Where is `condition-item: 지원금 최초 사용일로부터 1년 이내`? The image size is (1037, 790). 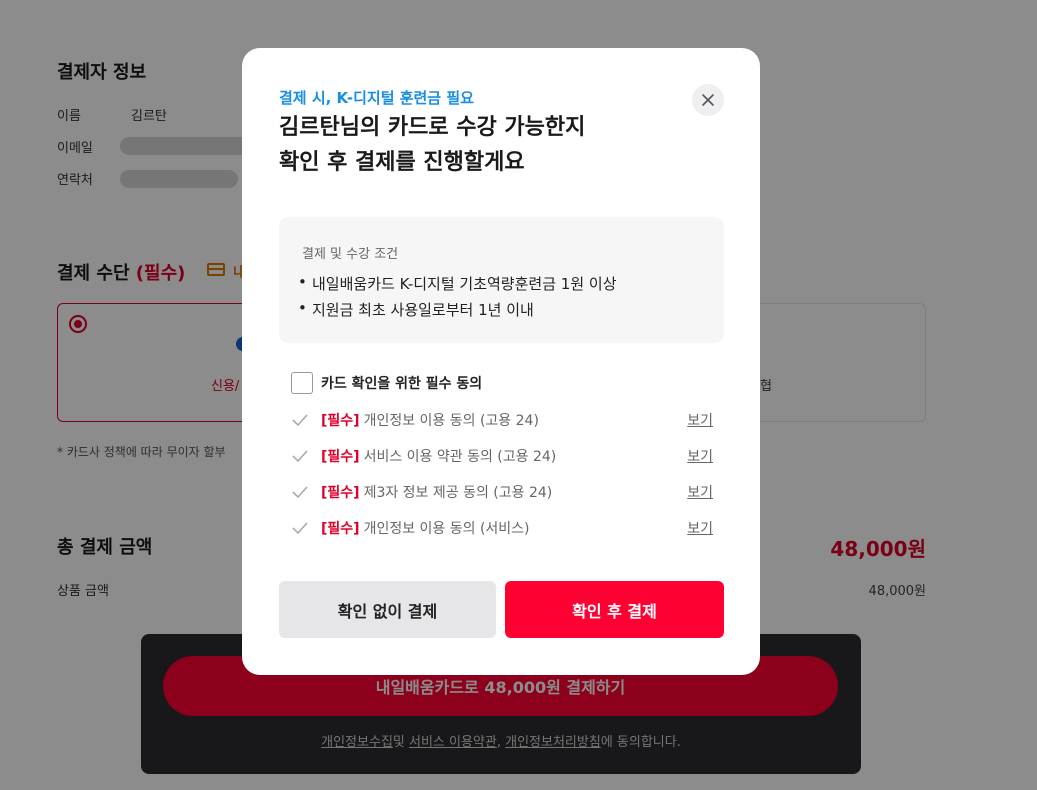 condition-item: 지원금 최초 사용일로부터 1년 이내 is located at coordinates (416, 309).